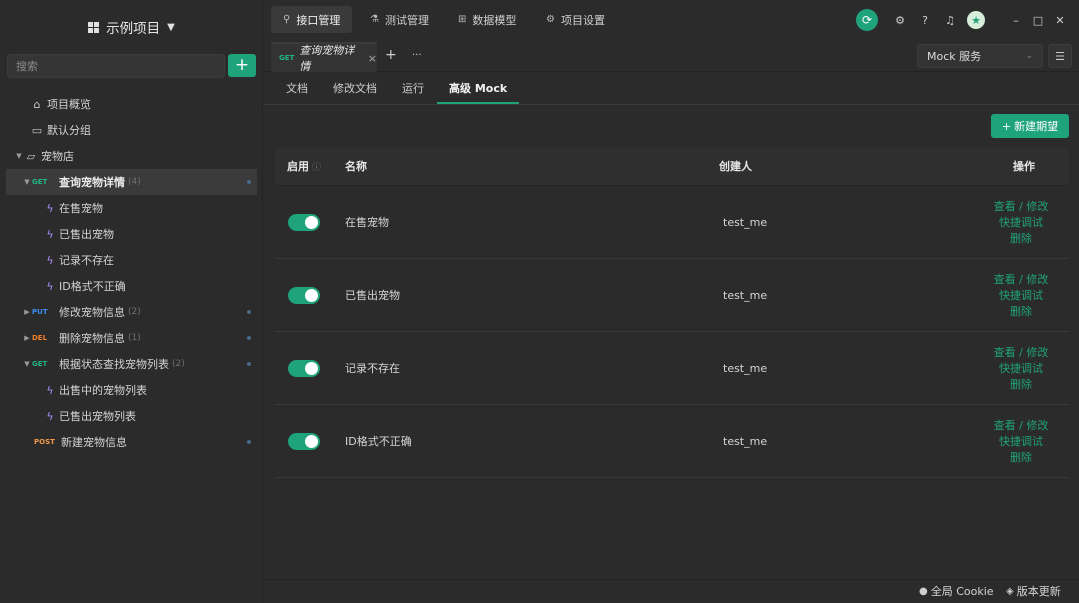  Describe the element at coordinates (131, 130) in the screenshot. I see `sidebar-item-default-group: ▭ 默认分组` at that location.